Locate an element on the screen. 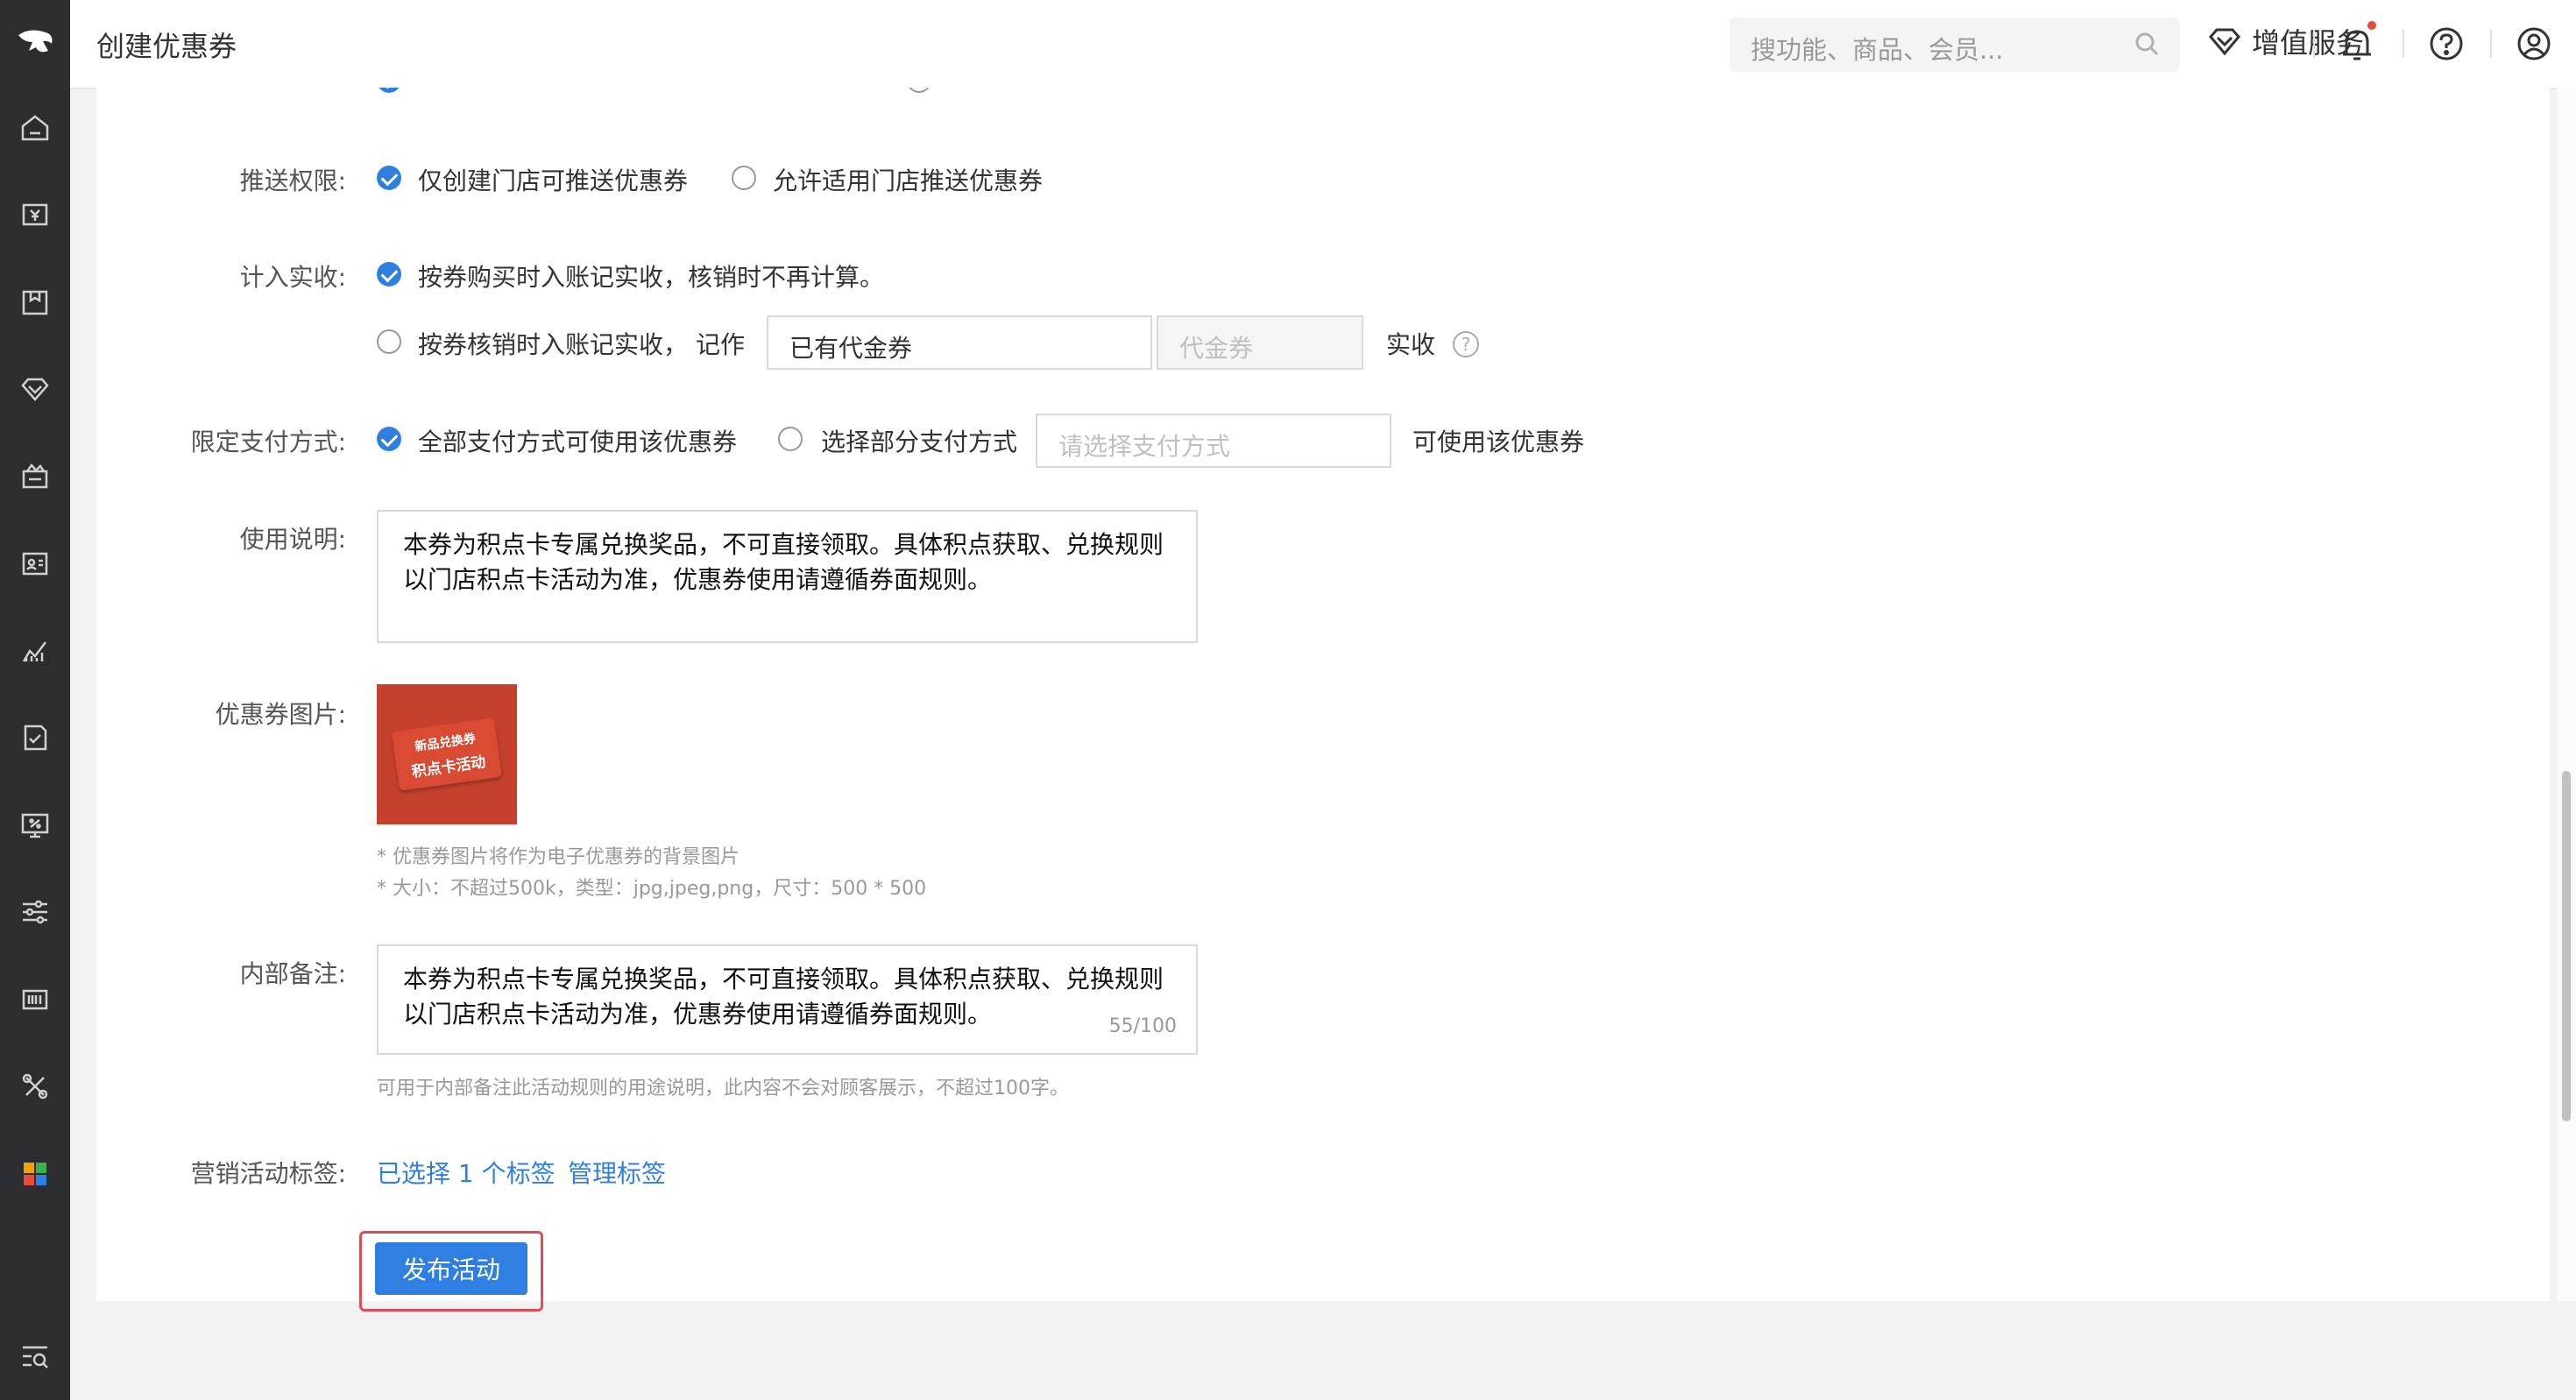  note-char-counter: 55/100 is located at coordinates (1142, 1026).